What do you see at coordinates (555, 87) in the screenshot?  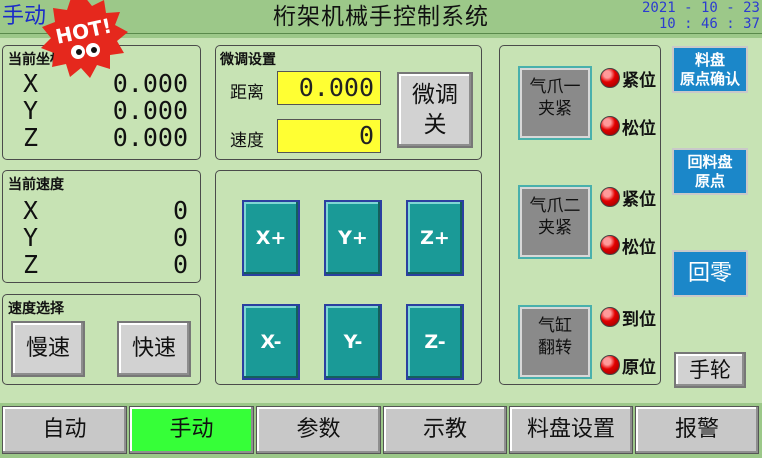 I see `gripper1-line1: 气爪一` at bounding box center [555, 87].